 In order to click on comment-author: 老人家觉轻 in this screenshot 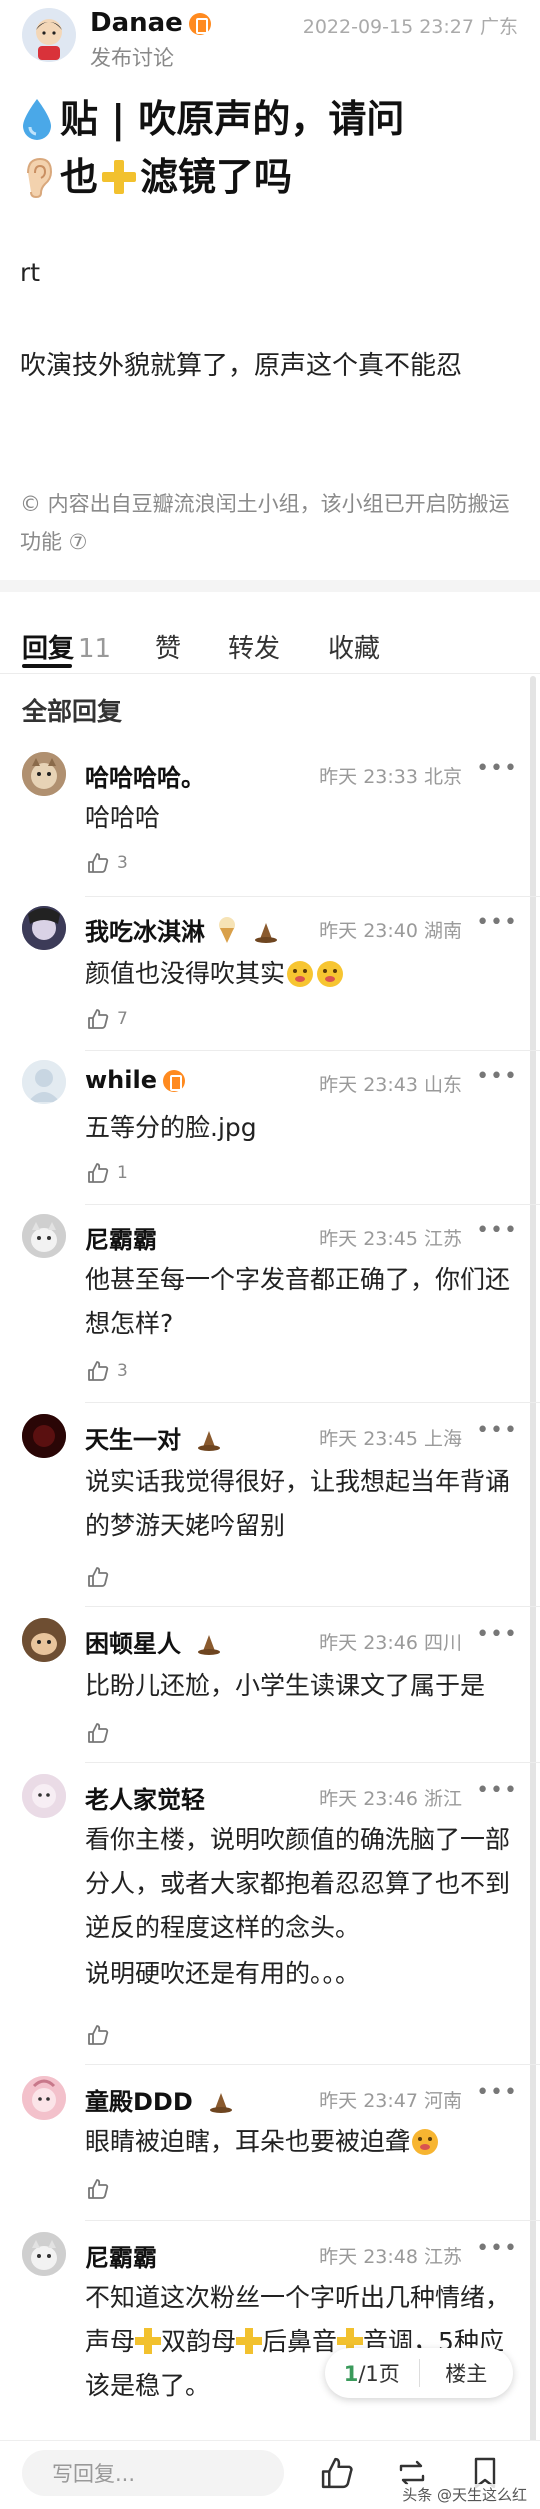, I will do `click(145, 1797)`.